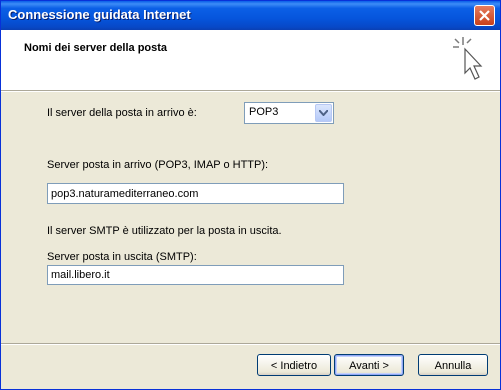 The width and height of the screenshot is (501, 390). Describe the element at coordinates (264, 112) in the screenshot. I see `incoming-type-value: POP3` at that location.